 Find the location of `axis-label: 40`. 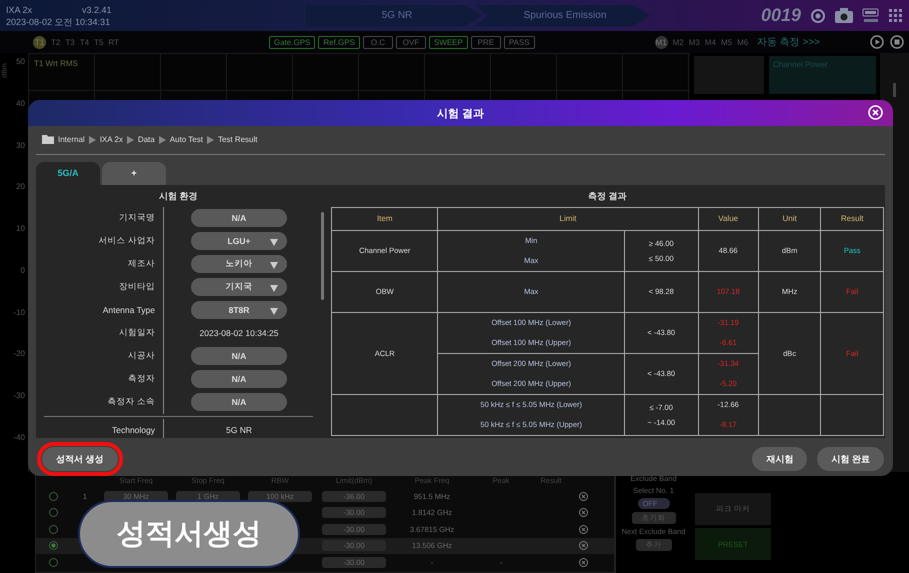

axis-label: 40 is located at coordinates (20, 103).